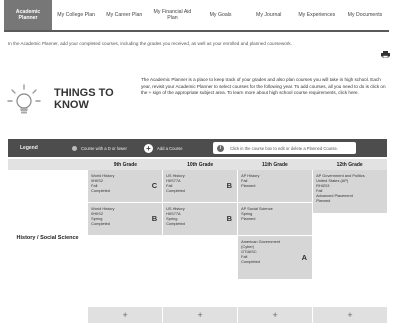 The width and height of the screenshot is (393, 323). Describe the element at coordinates (385, 54) in the screenshot. I see `print-icon` at that location.